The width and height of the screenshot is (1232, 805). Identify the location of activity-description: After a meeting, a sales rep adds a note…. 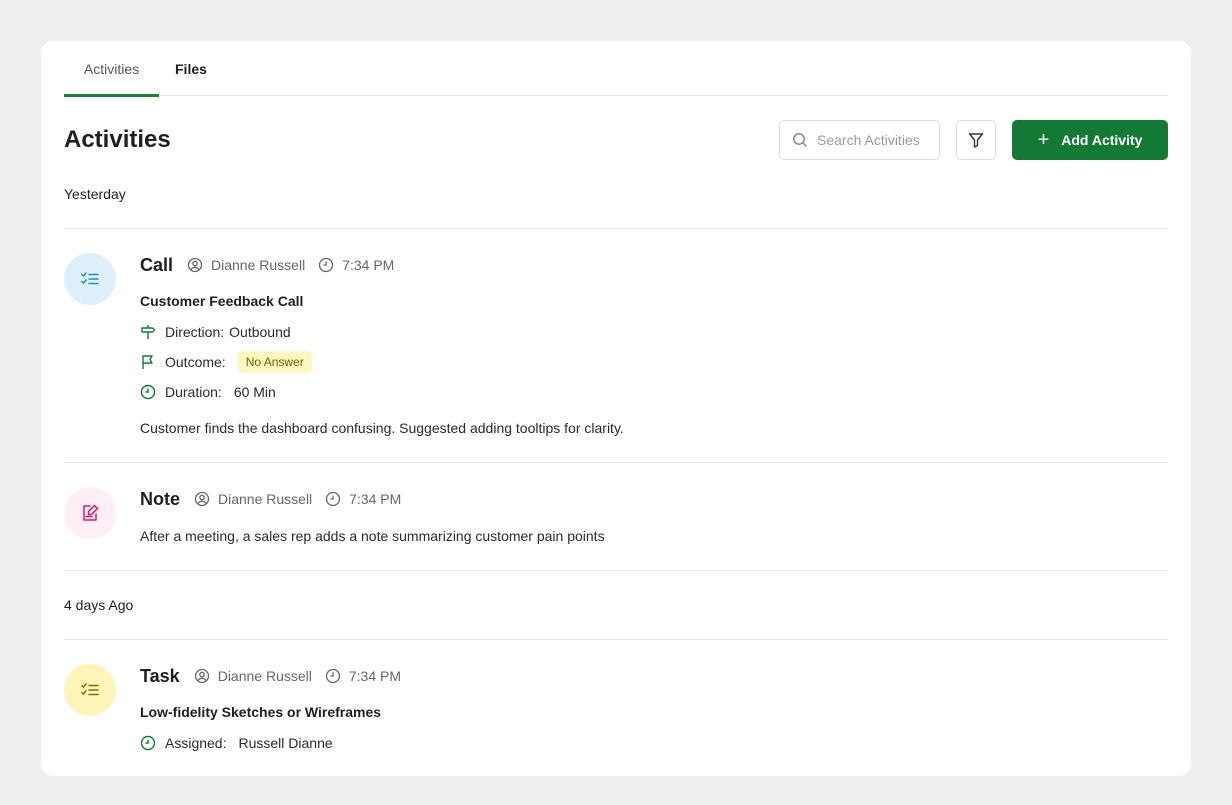
(372, 536).